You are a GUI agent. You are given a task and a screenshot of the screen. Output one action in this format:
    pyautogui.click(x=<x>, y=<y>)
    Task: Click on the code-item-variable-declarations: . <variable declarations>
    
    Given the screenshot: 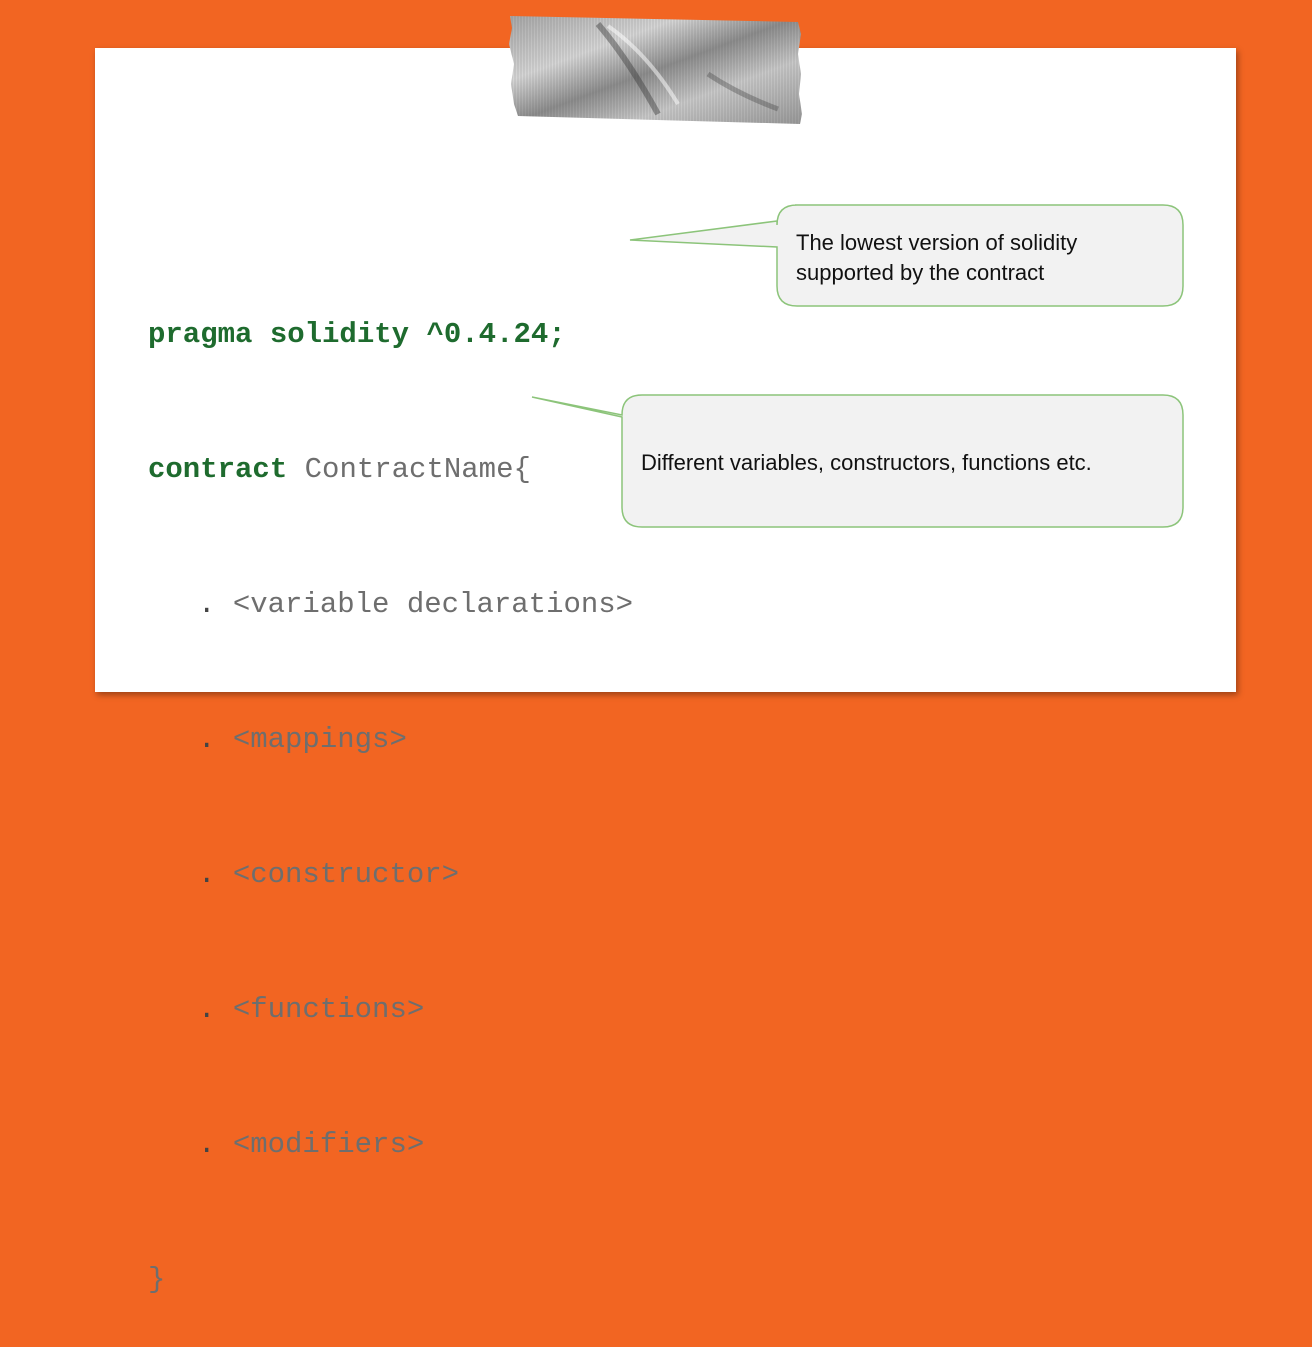 What is the action you would take?
    pyautogui.click(x=390, y=604)
    